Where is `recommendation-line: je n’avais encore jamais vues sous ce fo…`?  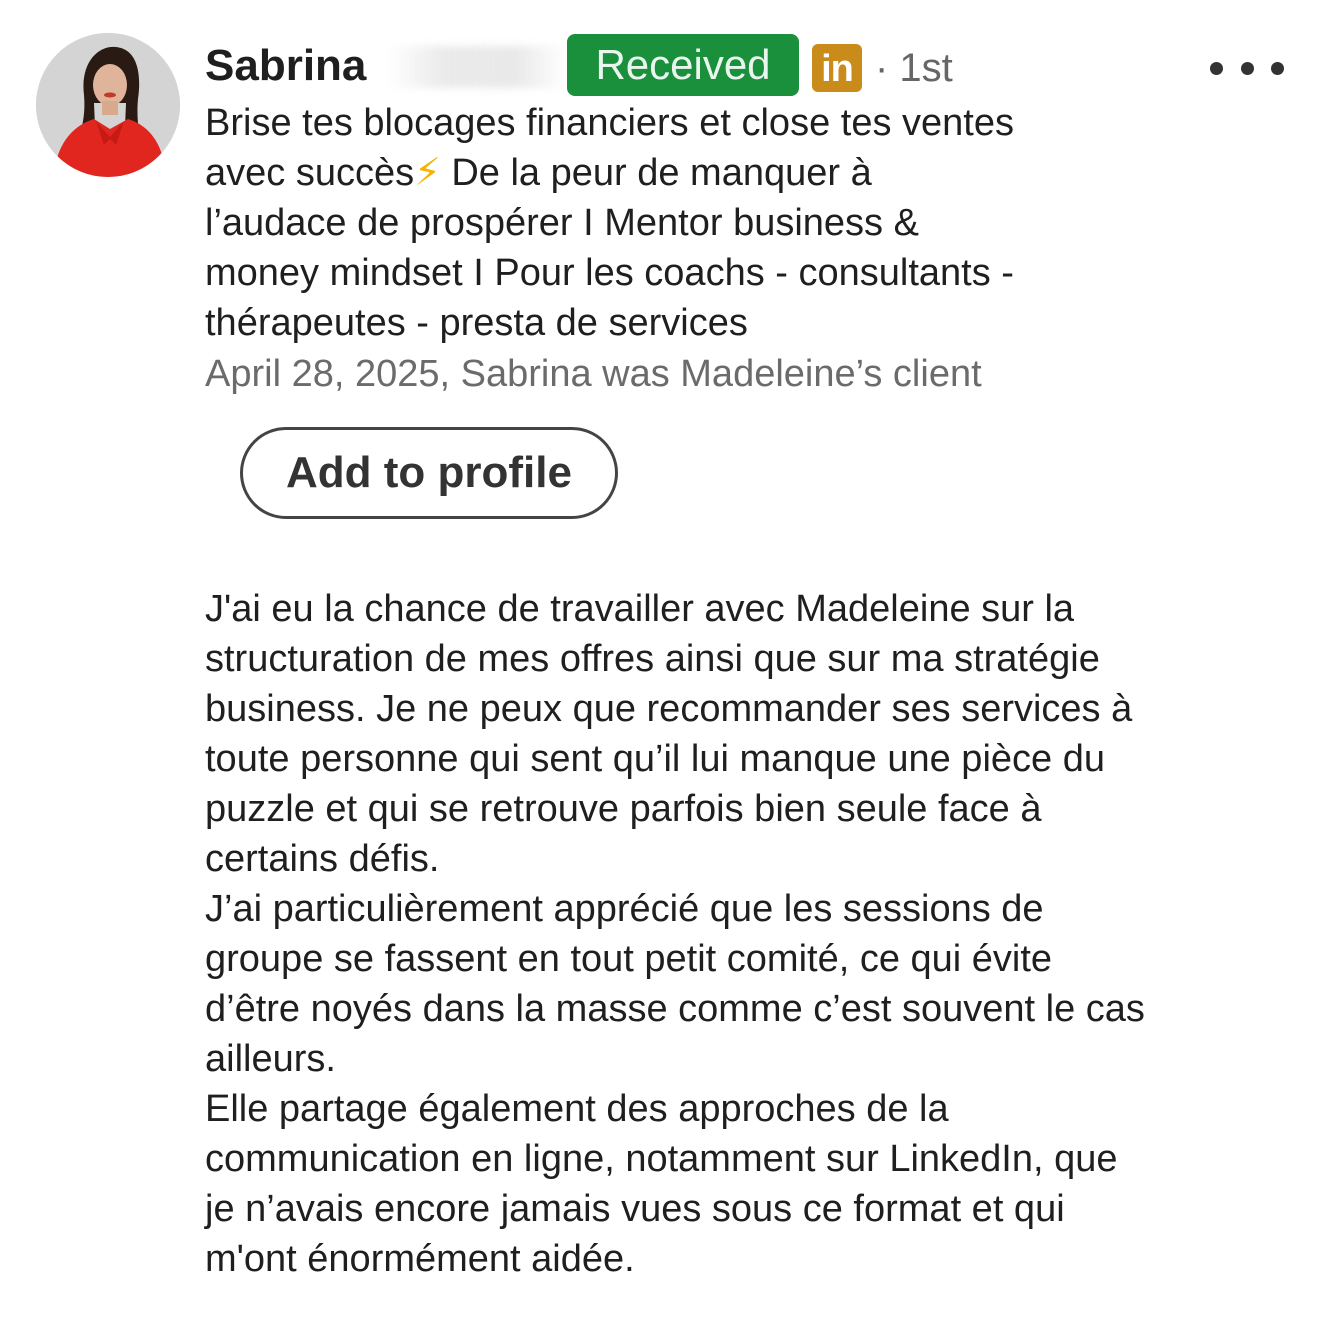 recommendation-line: je n’avais encore jamais vues sous ce fo… is located at coordinates (635, 1209).